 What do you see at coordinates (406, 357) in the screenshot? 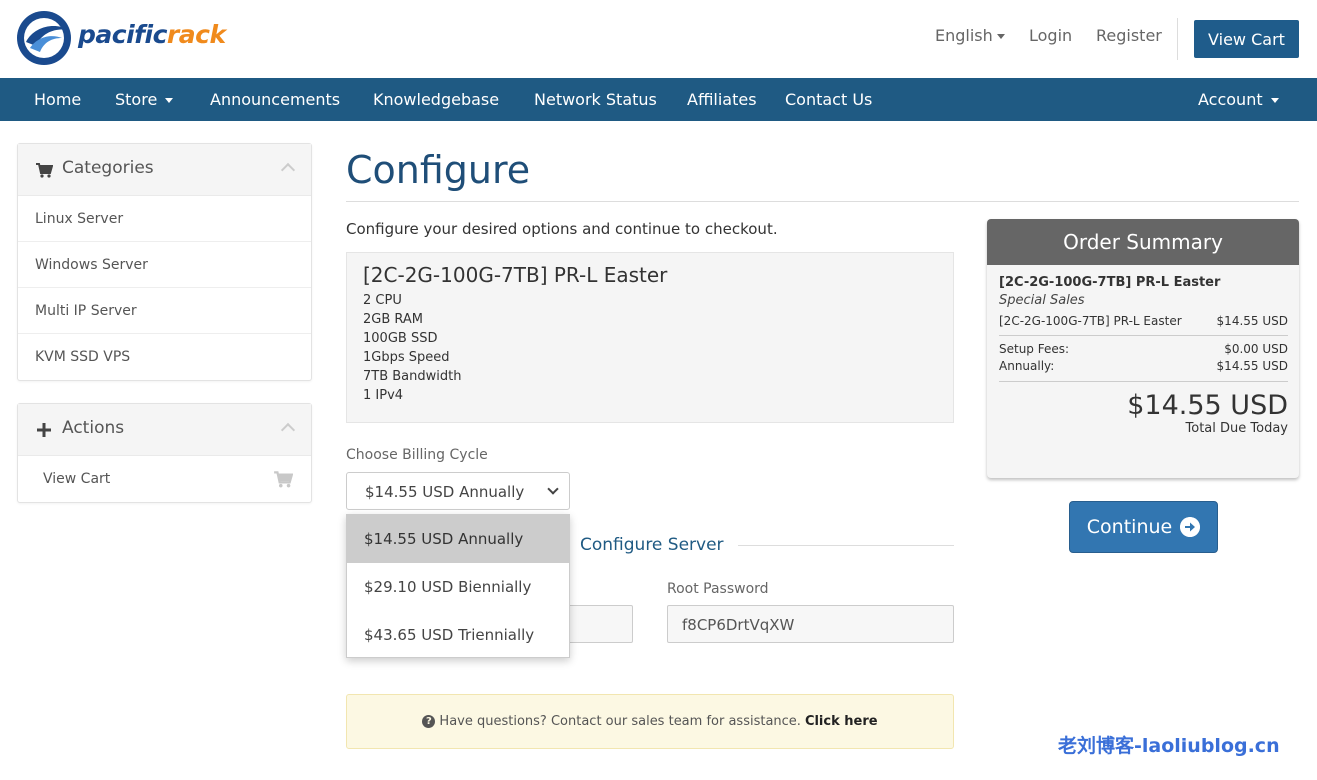
I see `spec-speed: 1Gbps Speed` at bounding box center [406, 357].